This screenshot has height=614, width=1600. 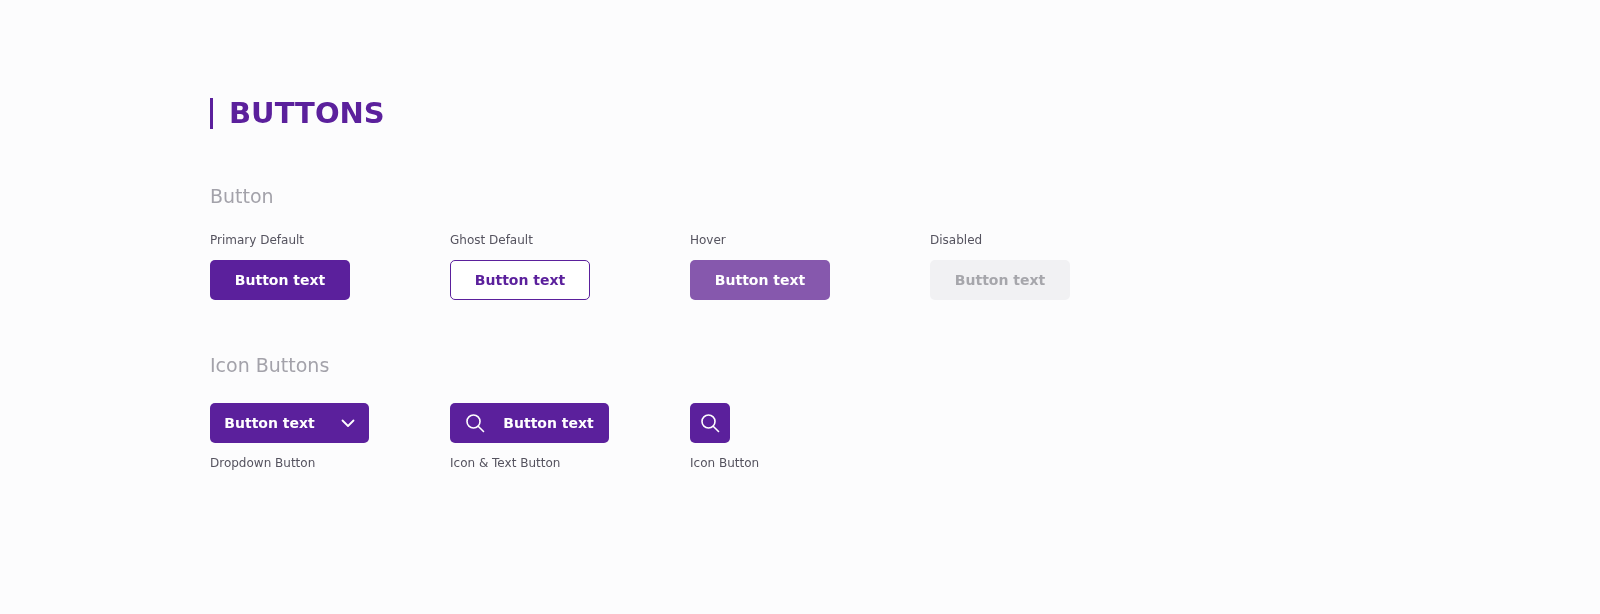 What do you see at coordinates (258, 240) in the screenshot?
I see `variant-caption: Primary Default` at bounding box center [258, 240].